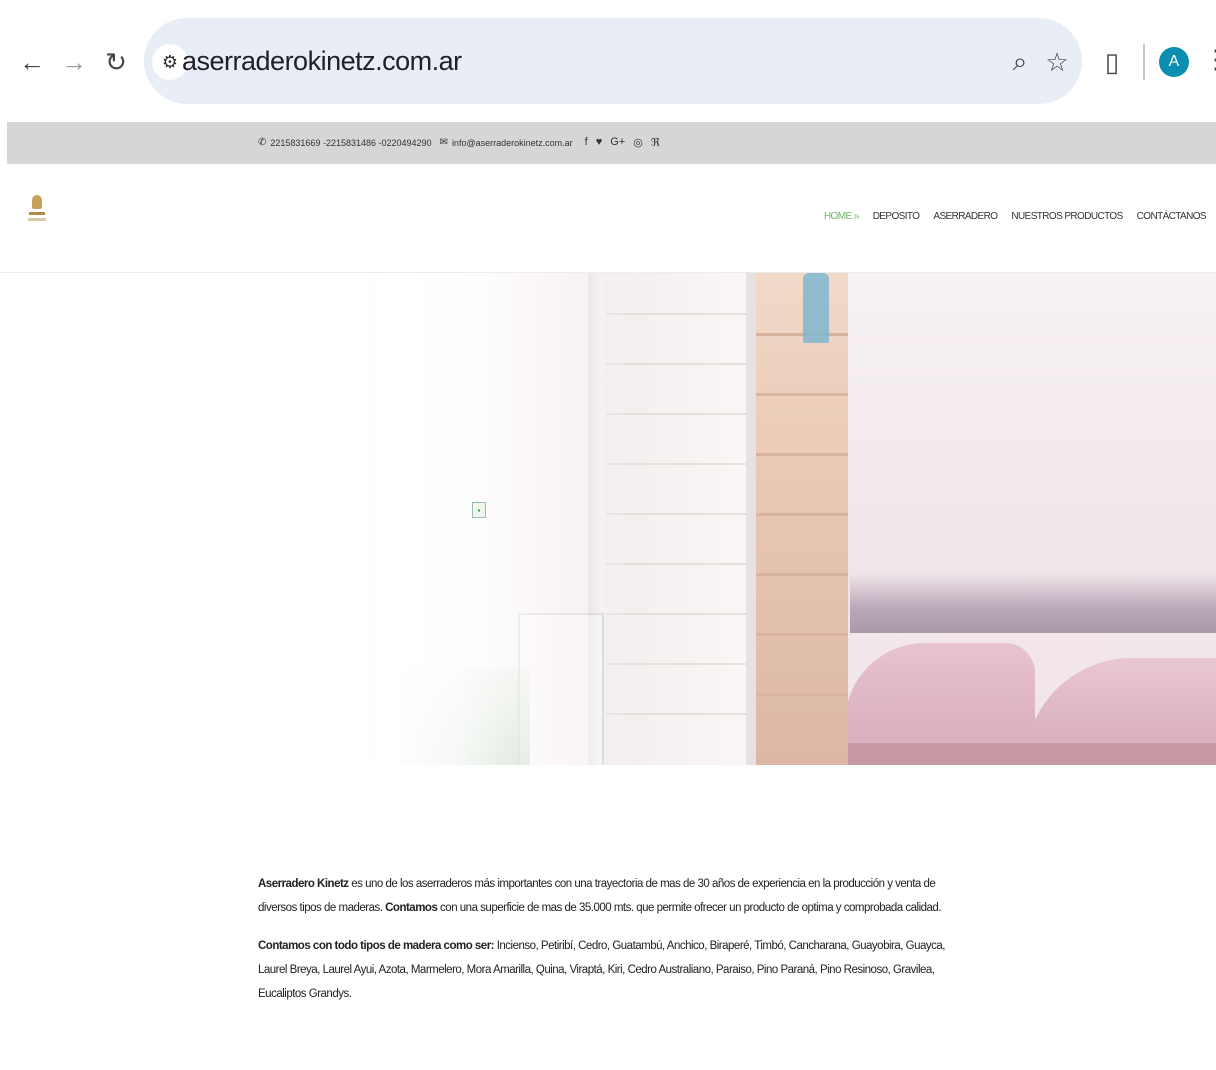 The height and width of the screenshot is (1070, 1216). What do you see at coordinates (1144, 62) in the screenshot?
I see `toolbar-divider` at bounding box center [1144, 62].